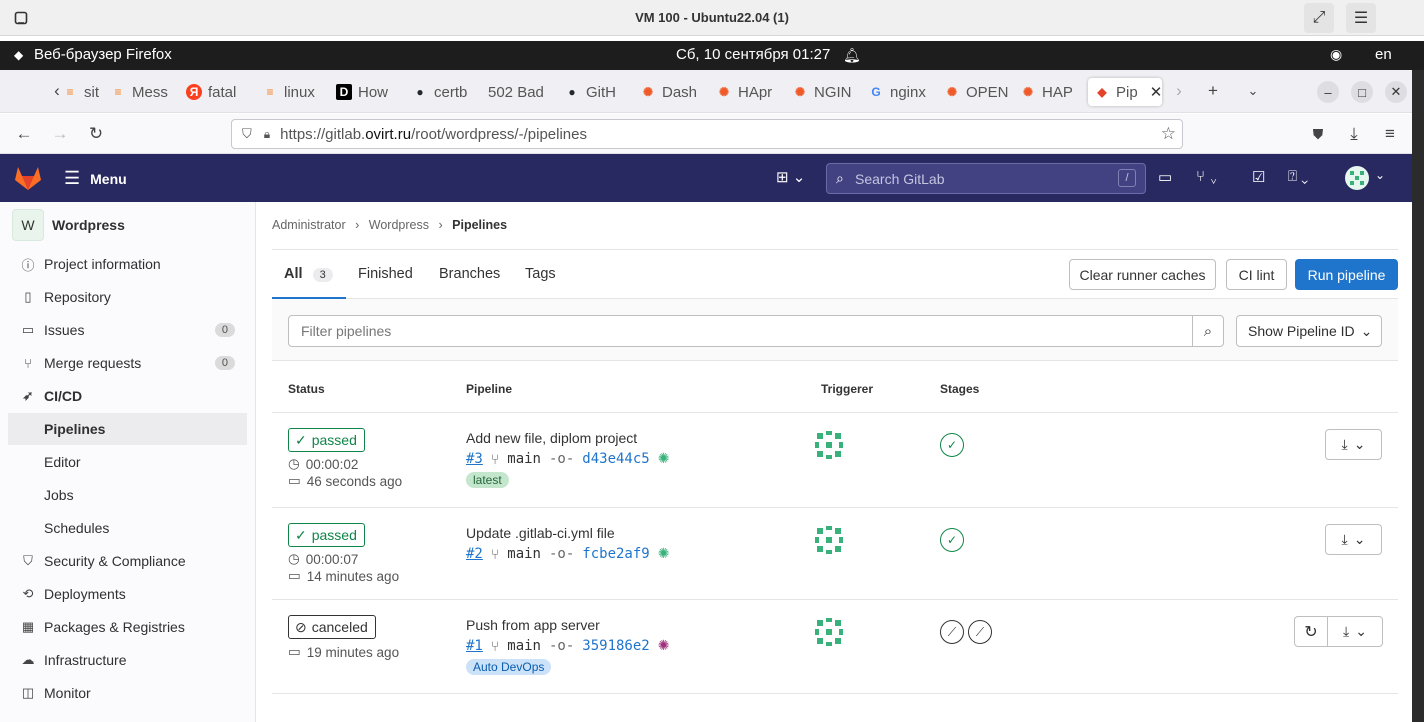 This screenshot has width=1424, height=722. I want to click on accessibility-icon: ◉, so click(1336, 54).